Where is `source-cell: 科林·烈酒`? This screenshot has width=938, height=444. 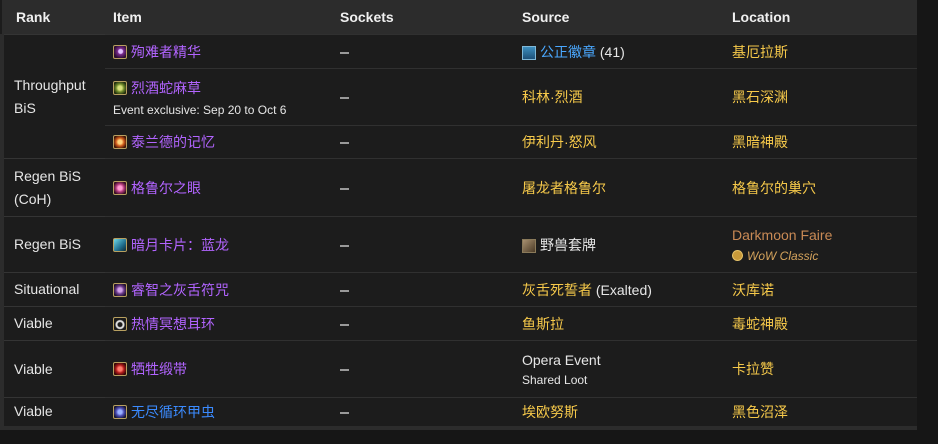
source-cell: 科林·烈酒 is located at coordinates (619, 97).